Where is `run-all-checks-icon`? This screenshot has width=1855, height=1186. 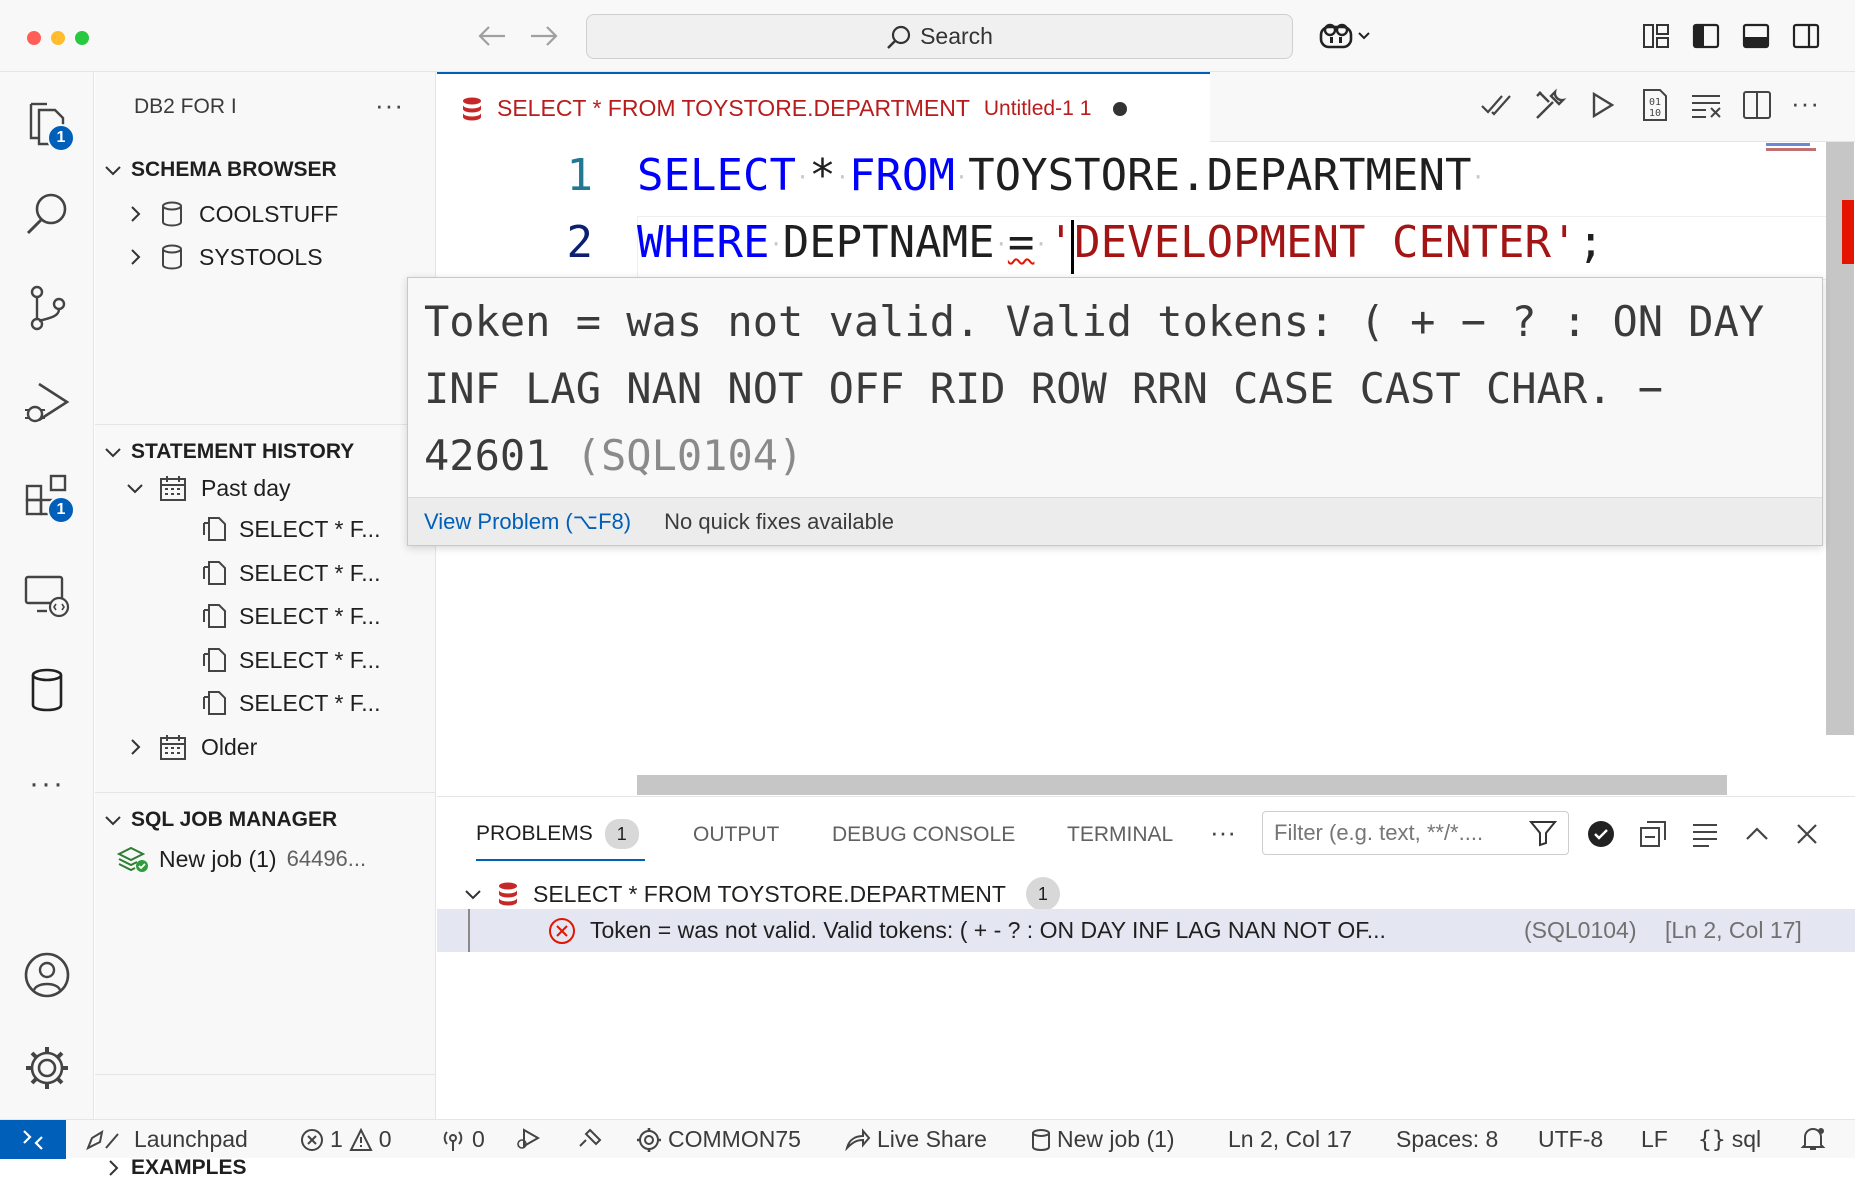 run-all-checks-icon is located at coordinates (1498, 108).